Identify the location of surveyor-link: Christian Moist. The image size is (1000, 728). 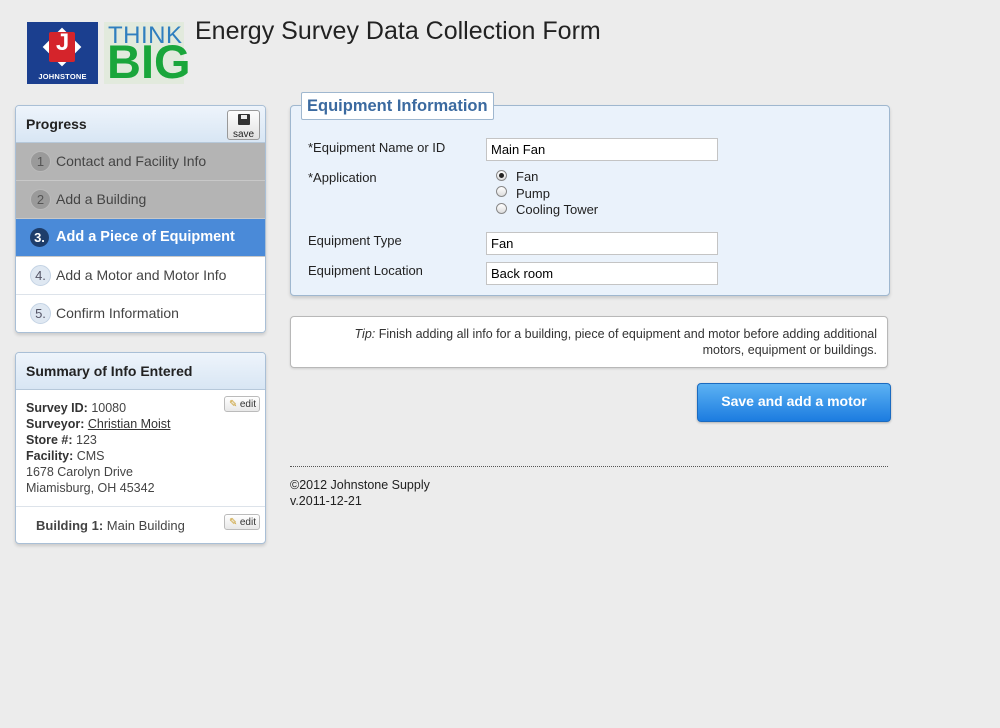
(129, 424).